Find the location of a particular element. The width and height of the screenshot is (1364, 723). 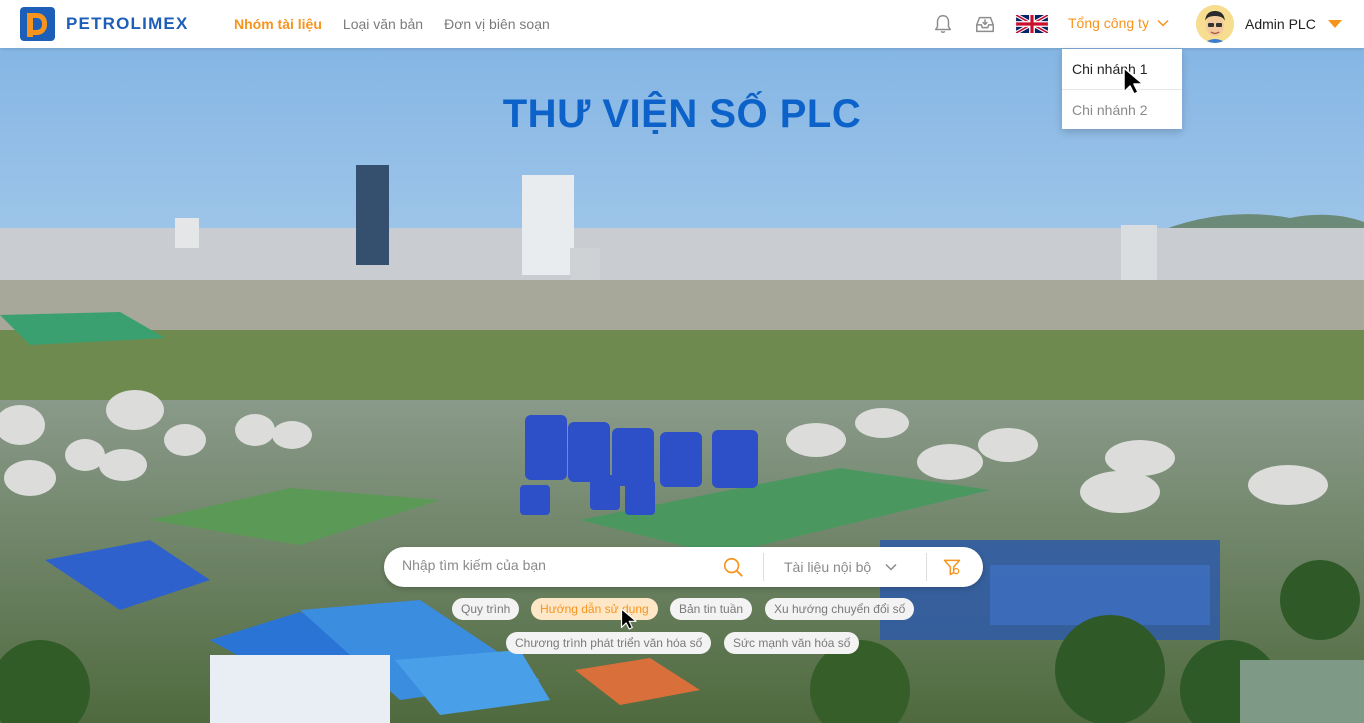

filter-icon is located at coordinates (952, 567).